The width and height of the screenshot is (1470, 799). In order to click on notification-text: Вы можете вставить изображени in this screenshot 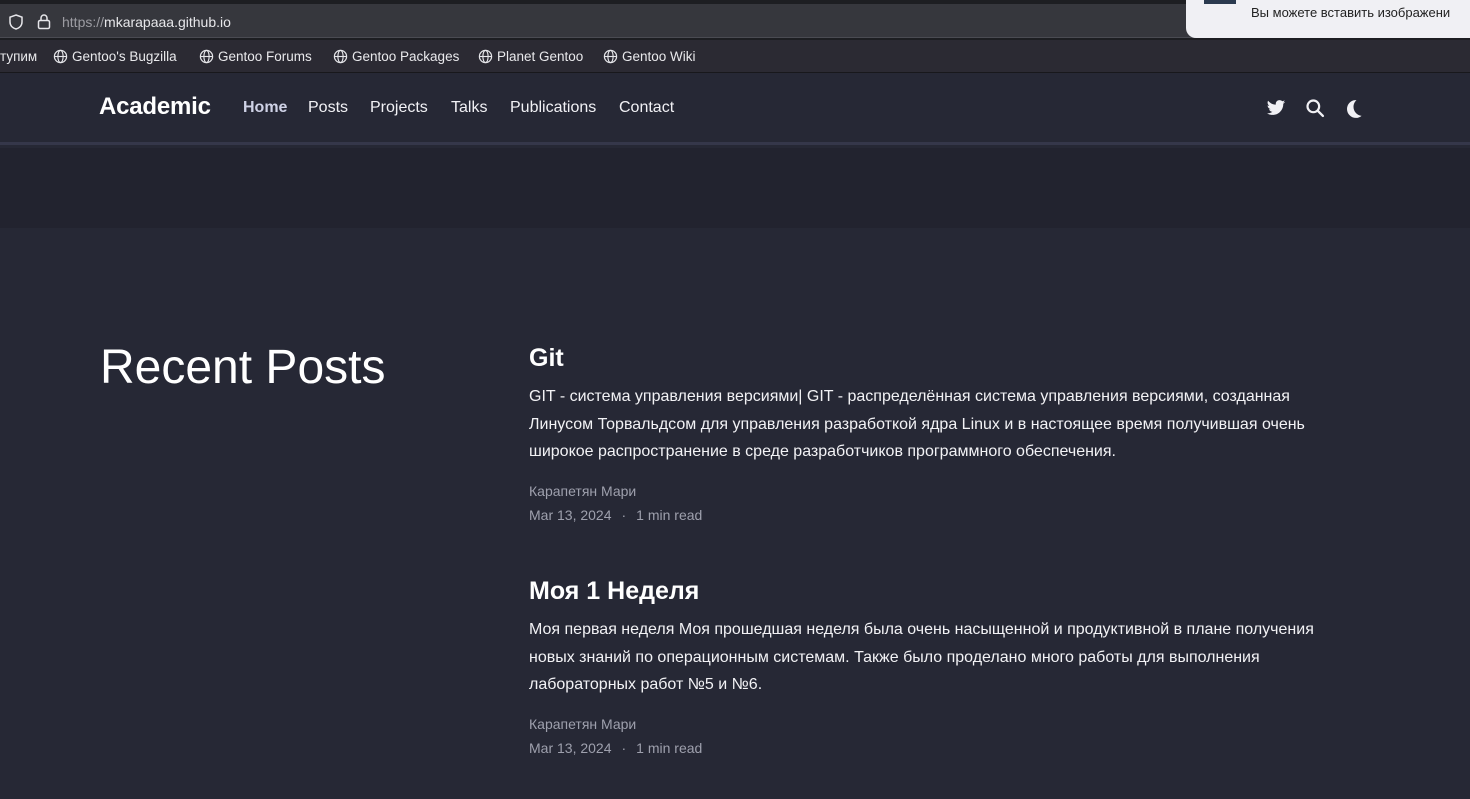, I will do `click(1351, 12)`.